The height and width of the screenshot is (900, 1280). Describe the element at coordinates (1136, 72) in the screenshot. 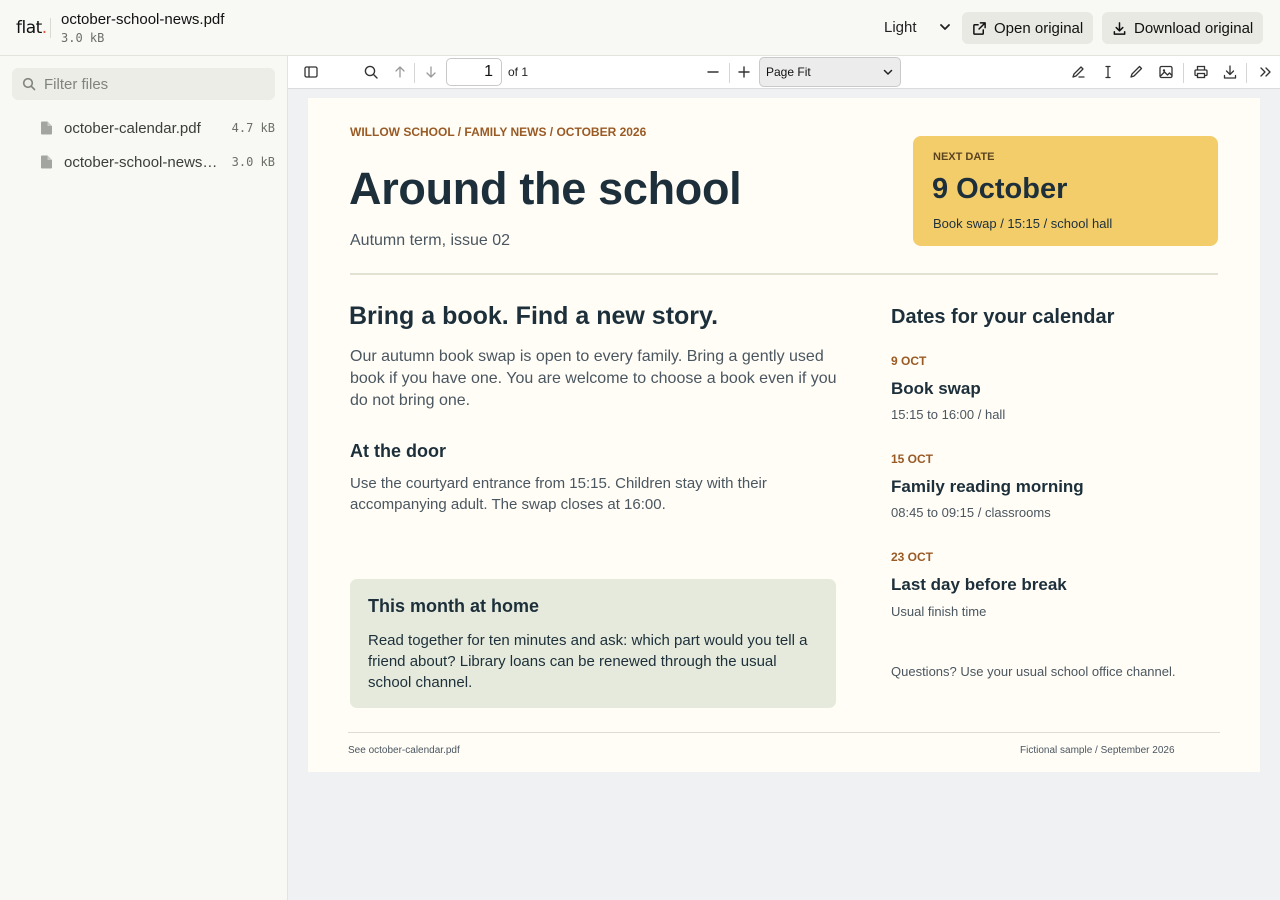

I see `draw-pencil-icon` at that location.